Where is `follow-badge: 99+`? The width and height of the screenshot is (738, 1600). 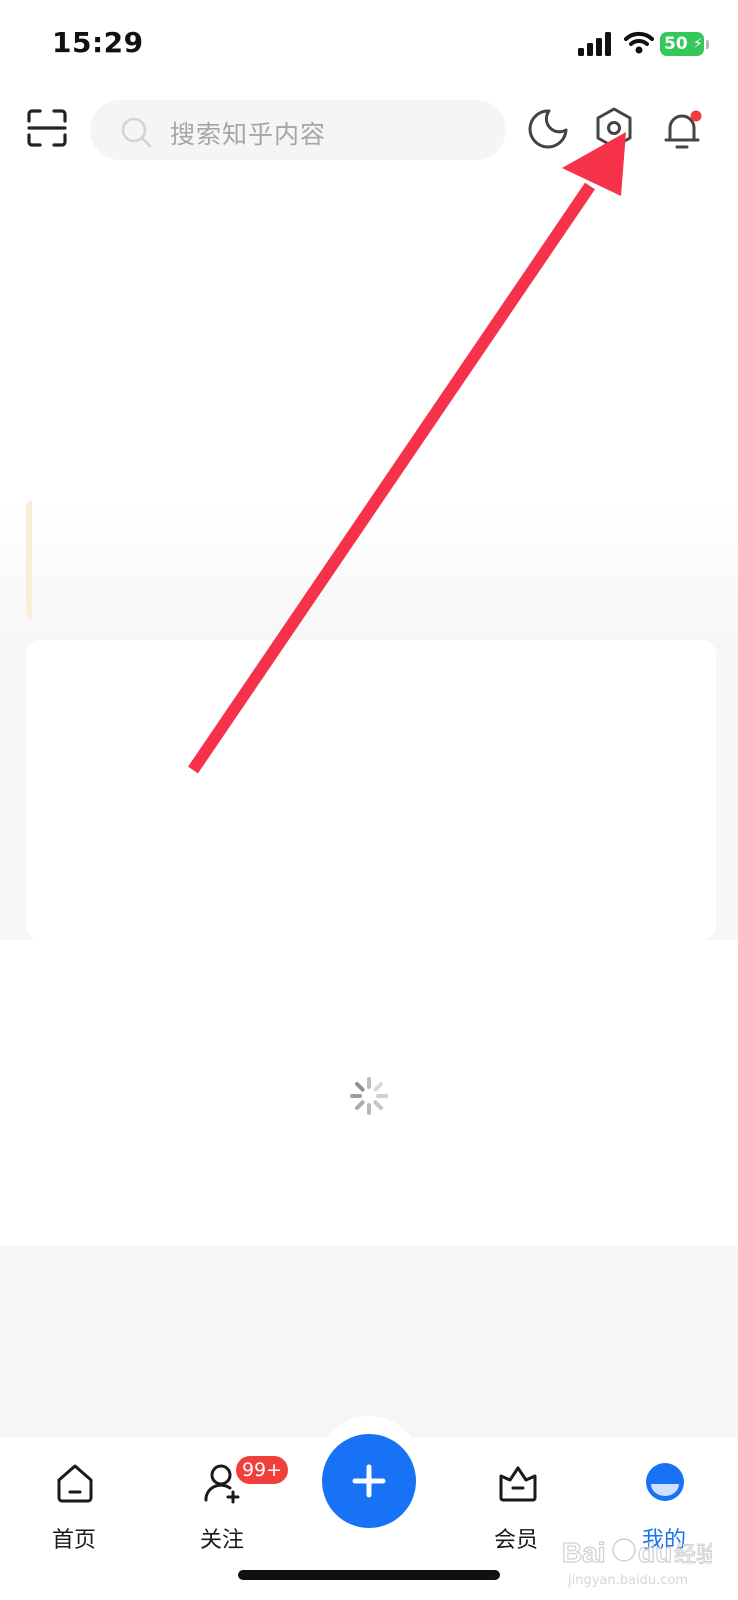 follow-badge: 99+ is located at coordinates (262, 1470).